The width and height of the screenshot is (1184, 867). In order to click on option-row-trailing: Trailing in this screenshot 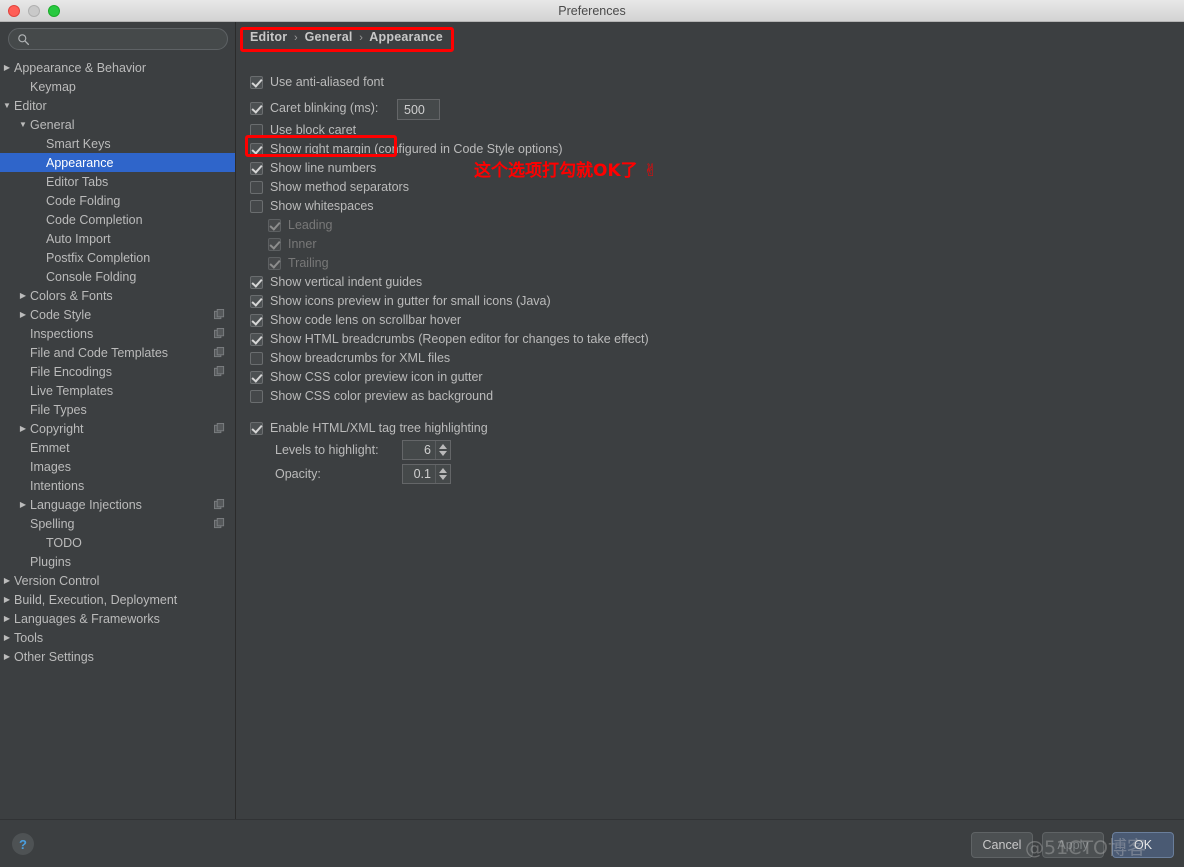, I will do `click(298, 263)`.